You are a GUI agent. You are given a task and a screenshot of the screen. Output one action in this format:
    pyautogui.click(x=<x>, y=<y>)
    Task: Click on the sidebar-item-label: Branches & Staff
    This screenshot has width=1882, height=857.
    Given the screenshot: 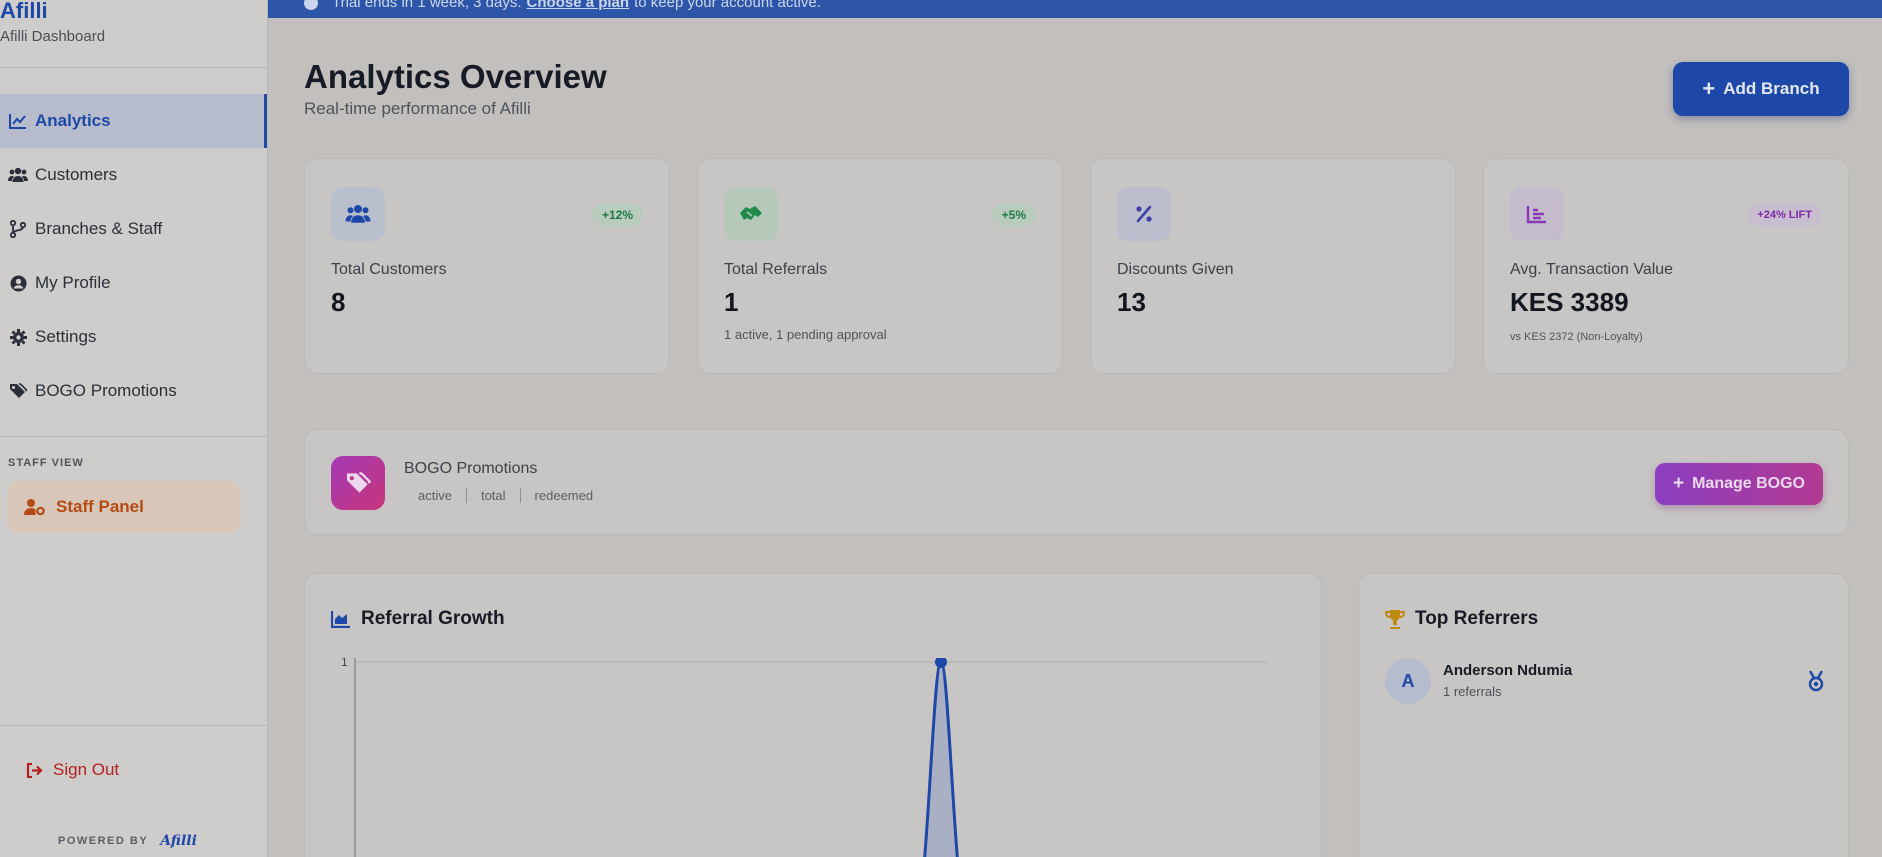 What is the action you would take?
    pyautogui.click(x=99, y=228)
    